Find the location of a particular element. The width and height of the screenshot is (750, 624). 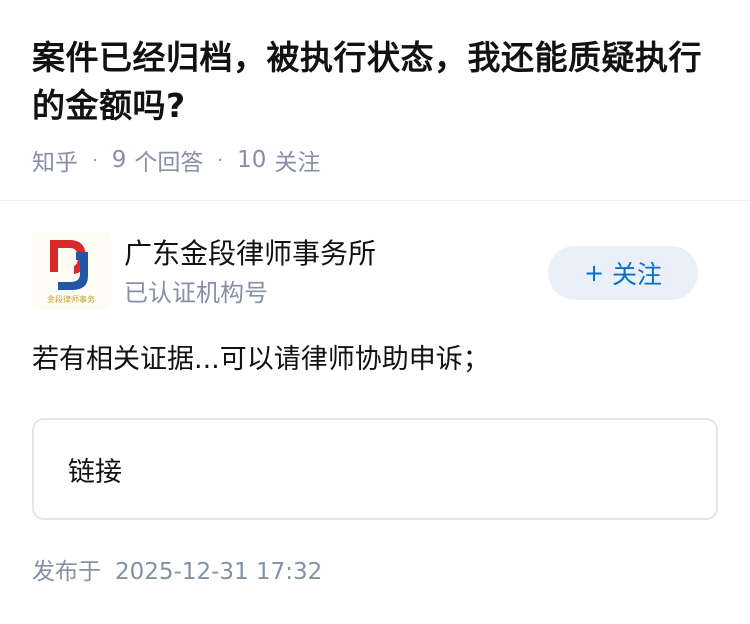

author-avatar: 金段律师事务 is located at coordinates (71, 271).